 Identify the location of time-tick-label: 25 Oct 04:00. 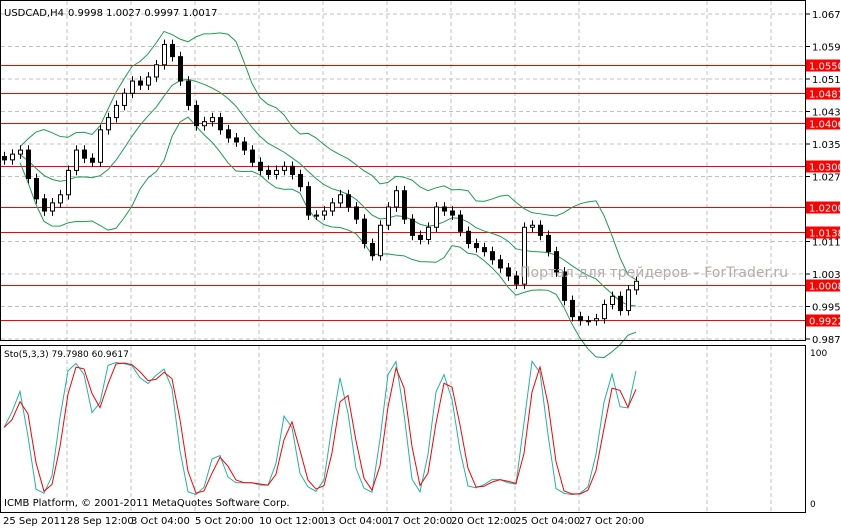
(547, 521).